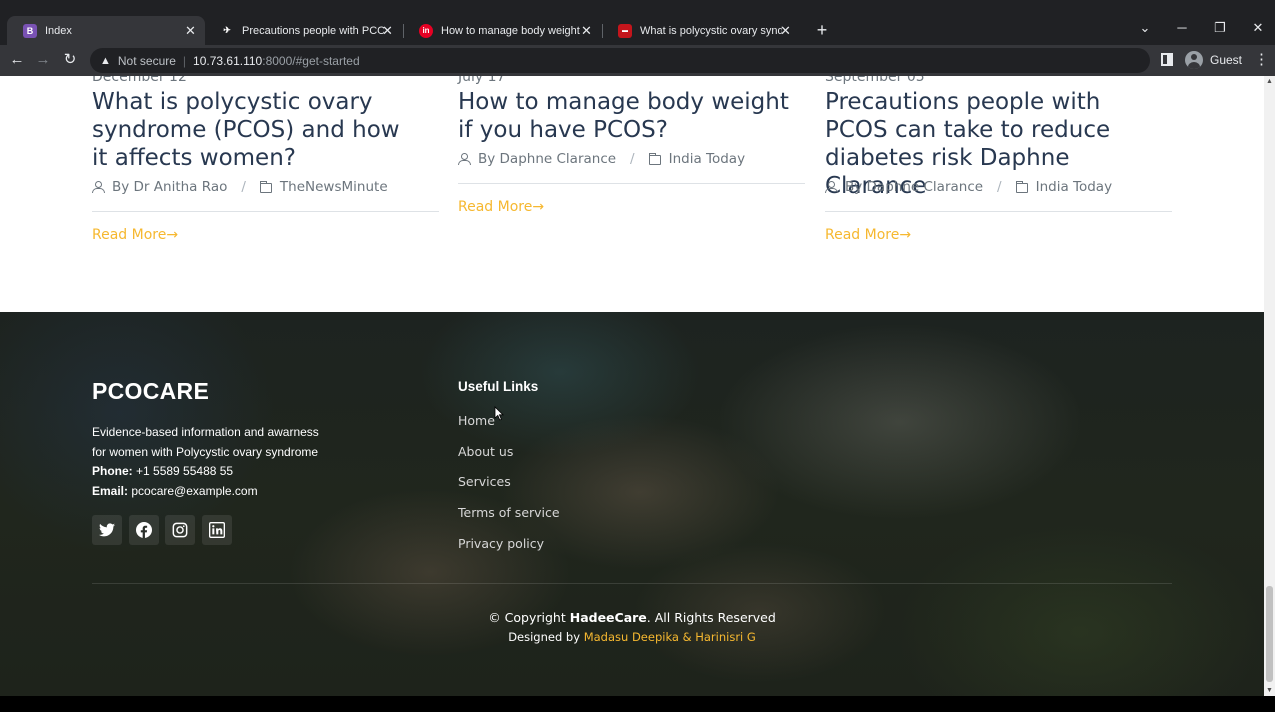 The image size is (1275, 712). Describe the element at coordinates (240, 187) in the screenshot. I see `post-meta: By Dr Anitha Rao / TheNewsMinute` at that location.